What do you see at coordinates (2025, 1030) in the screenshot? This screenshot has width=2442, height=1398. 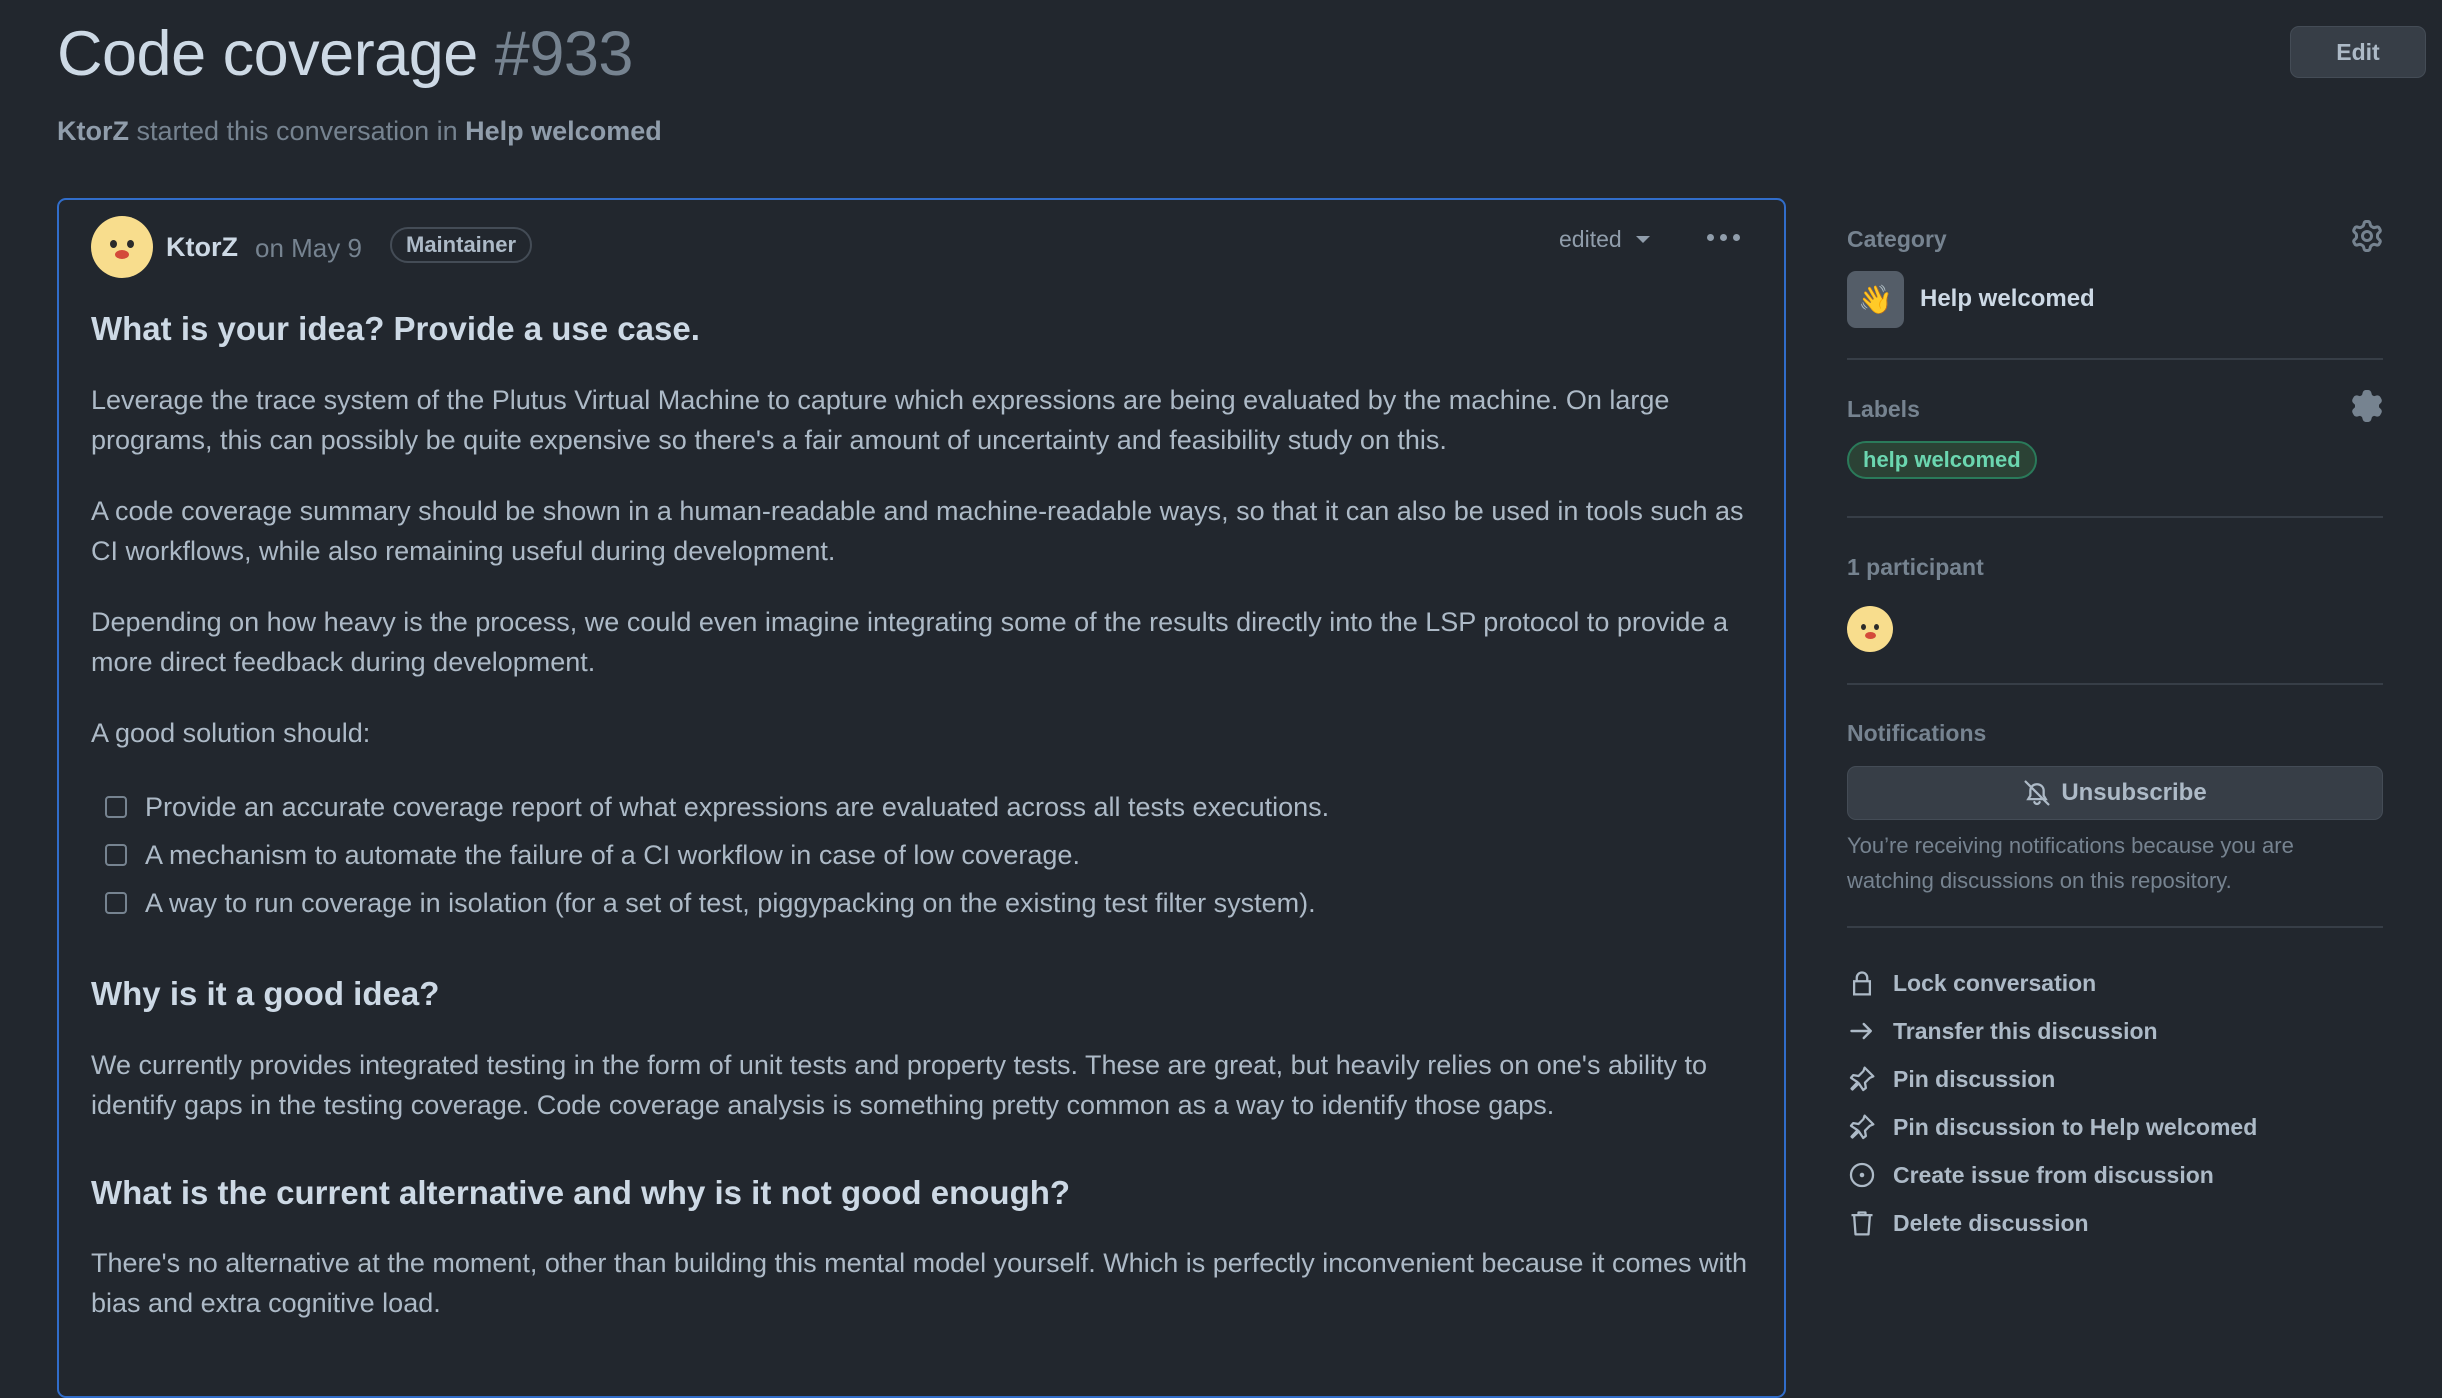 I see `action-label: Transfer this discussion` at bounding box center [2025, 1030].